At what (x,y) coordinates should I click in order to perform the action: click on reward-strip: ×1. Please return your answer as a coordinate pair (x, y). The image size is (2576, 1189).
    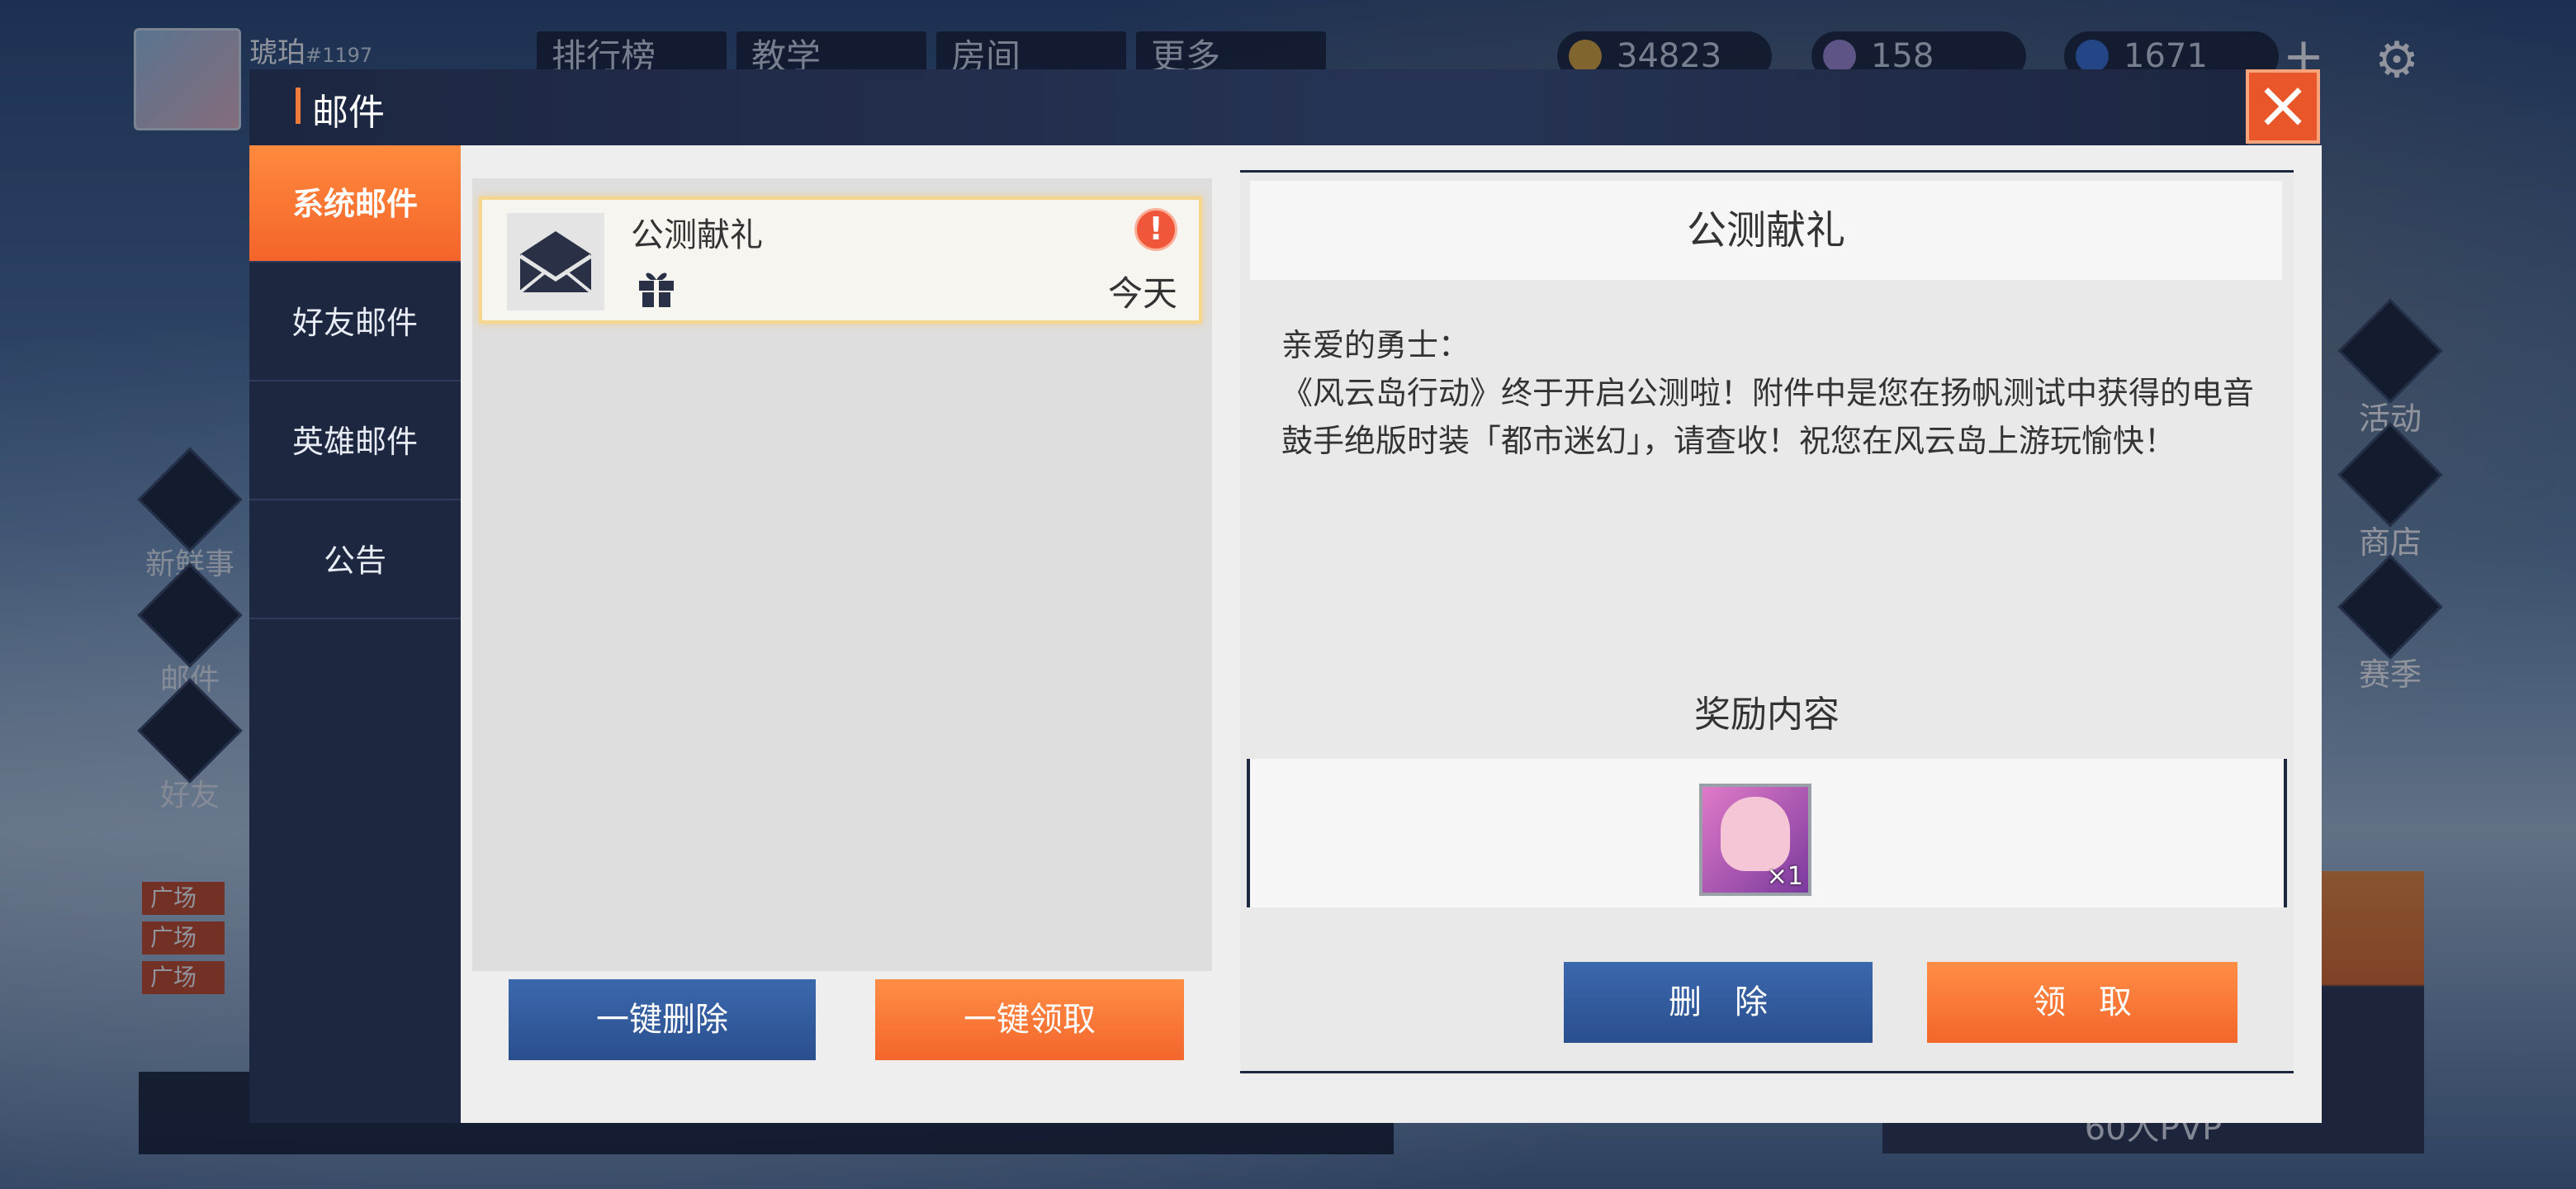
    Looking at the image, I should click on (1767, 833).